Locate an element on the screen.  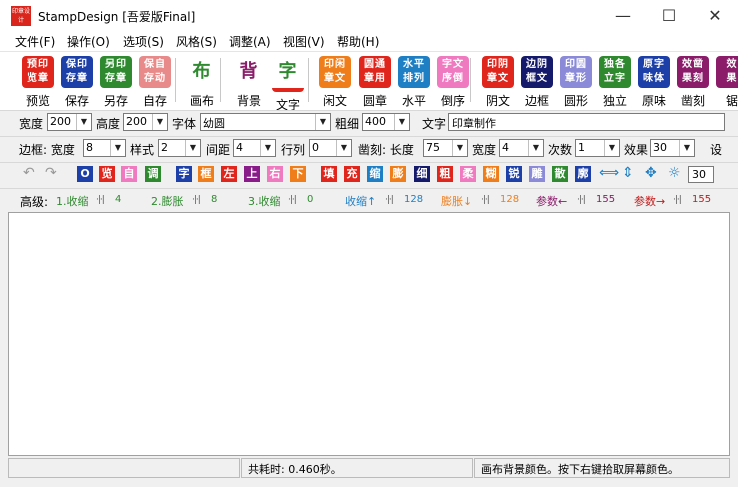
border-width-select: 8 ▼ is located at coordinates (104, 148).